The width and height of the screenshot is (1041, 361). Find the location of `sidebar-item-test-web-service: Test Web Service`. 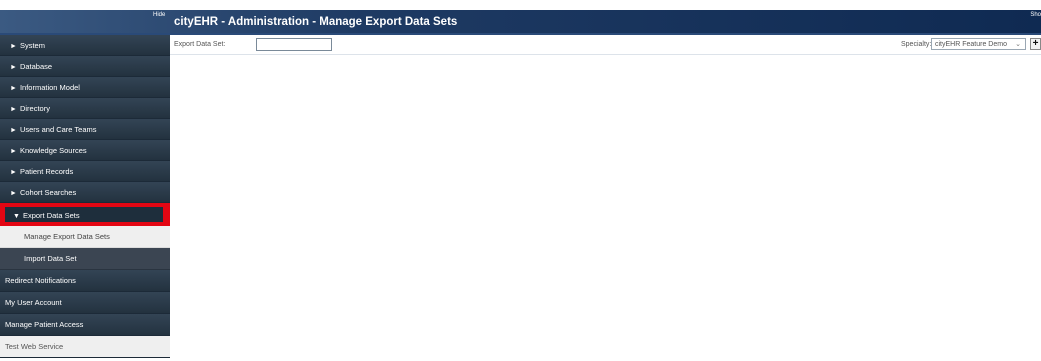

sidebar-item-test-web-service: Test Web Service is located at coordinates (85, 347).